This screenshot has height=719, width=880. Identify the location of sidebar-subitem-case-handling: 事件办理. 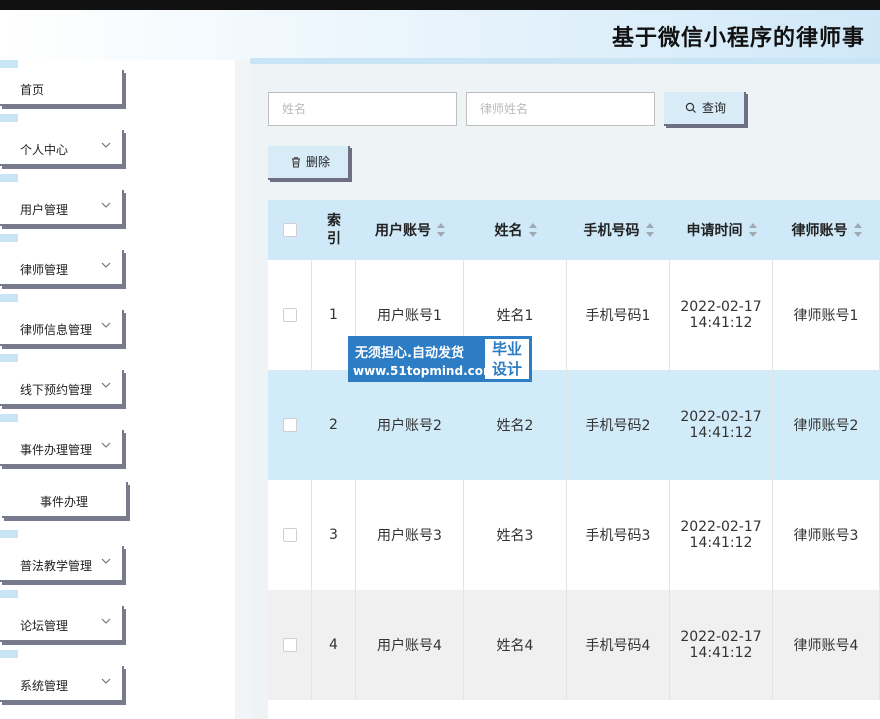
(65, 500).